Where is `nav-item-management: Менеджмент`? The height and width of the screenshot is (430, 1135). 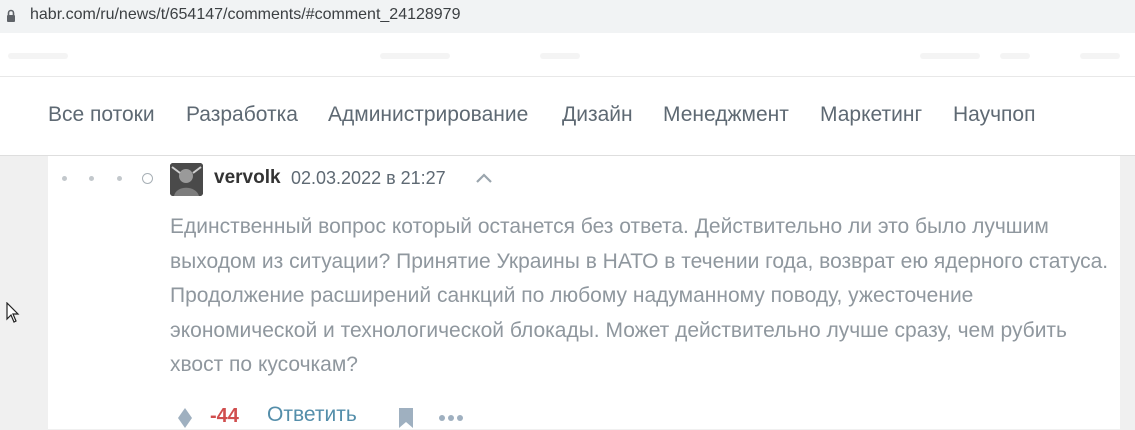 nav-item-management: Менеджмент is located at coordinates (726, 115).